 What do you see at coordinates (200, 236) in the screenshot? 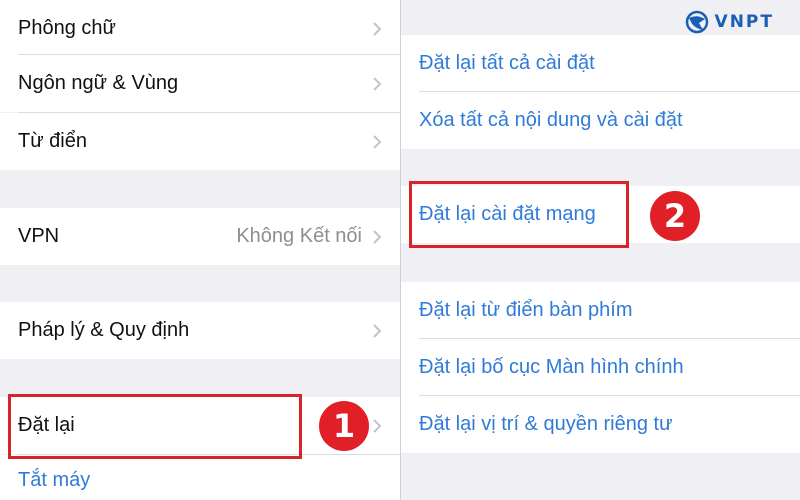
I see `settings-row-vpn: VPN Không Kết nối` at bounding box center [200, 236].